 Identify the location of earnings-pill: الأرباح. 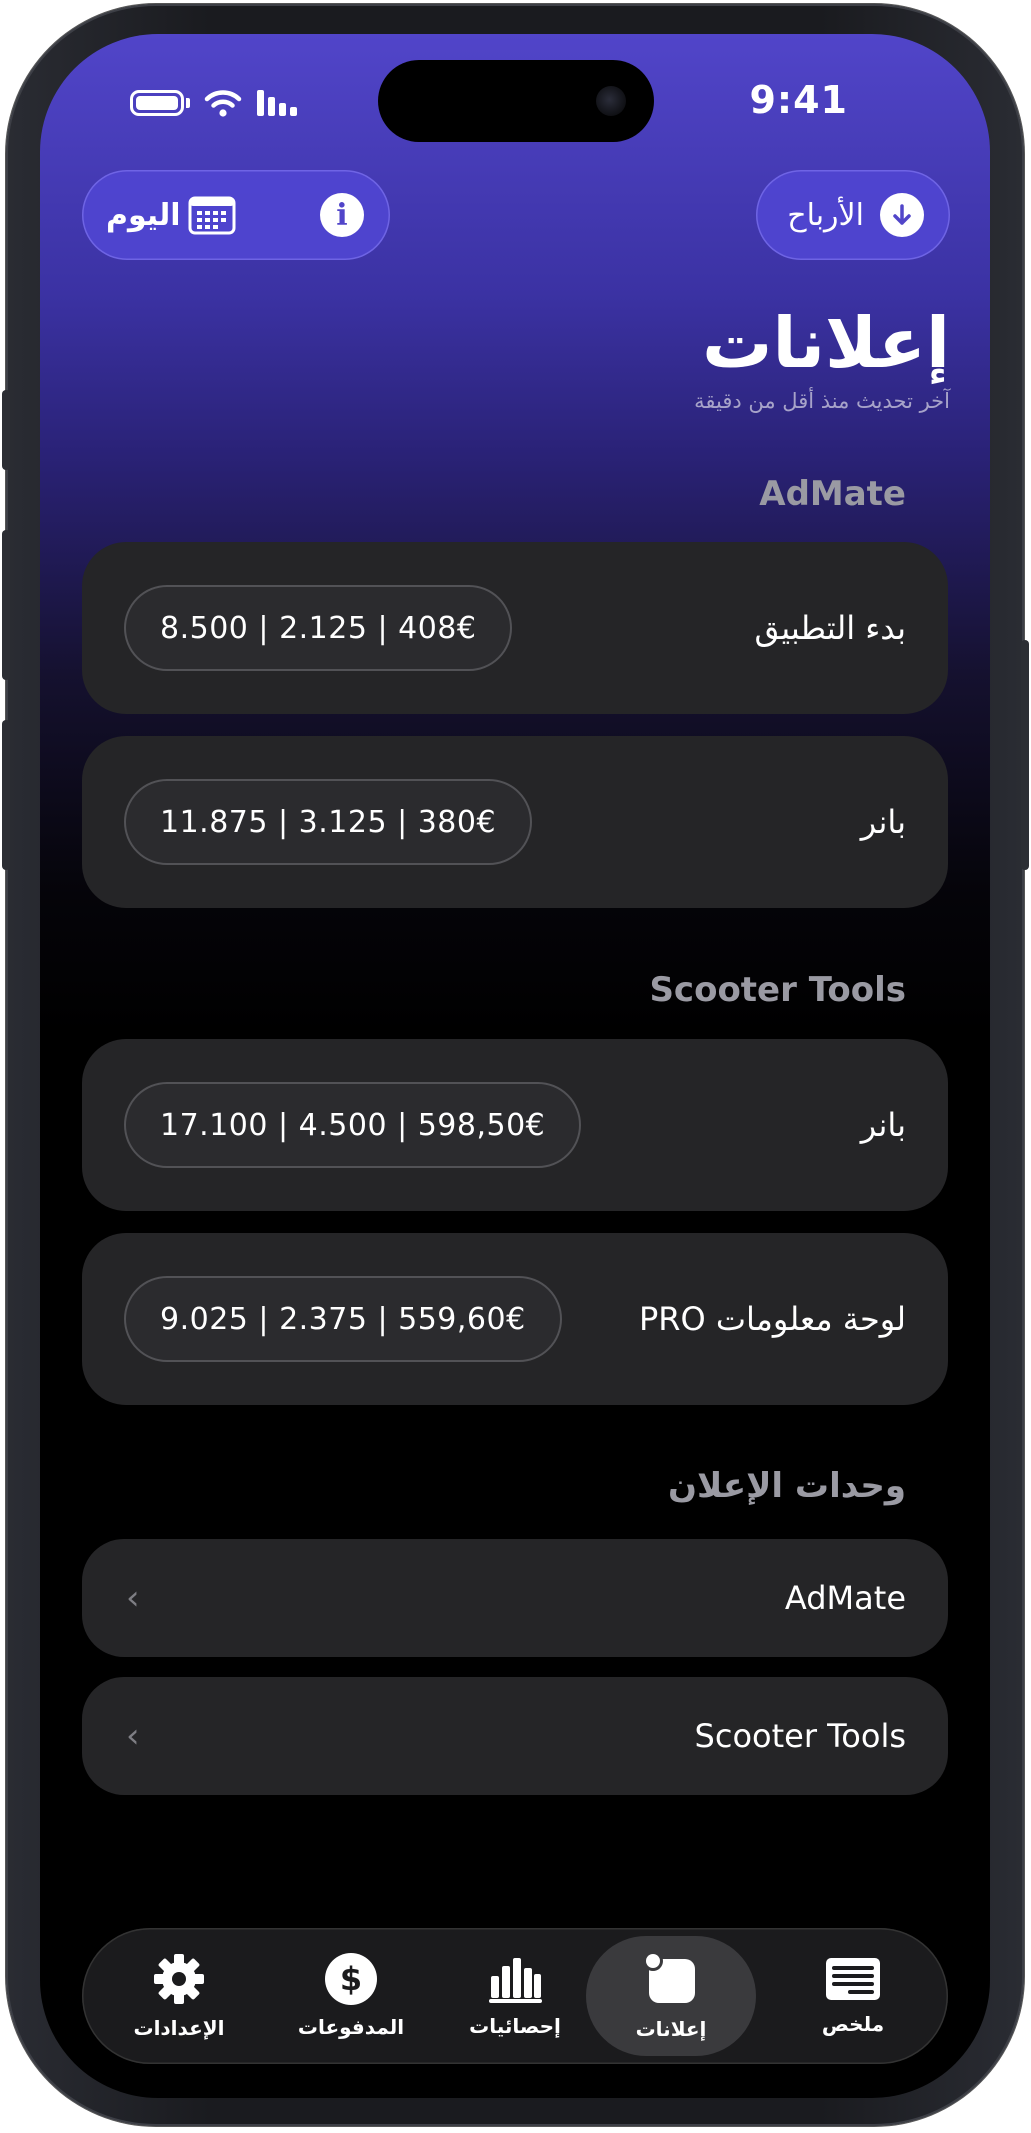
(853, 215).